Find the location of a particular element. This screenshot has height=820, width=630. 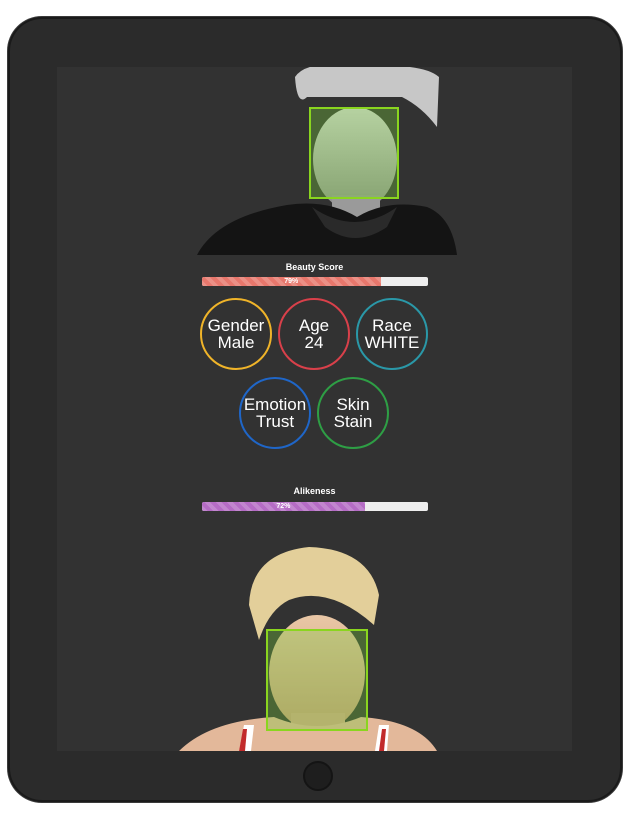

analyzed-face-photo is located at coordinates (327, 161).